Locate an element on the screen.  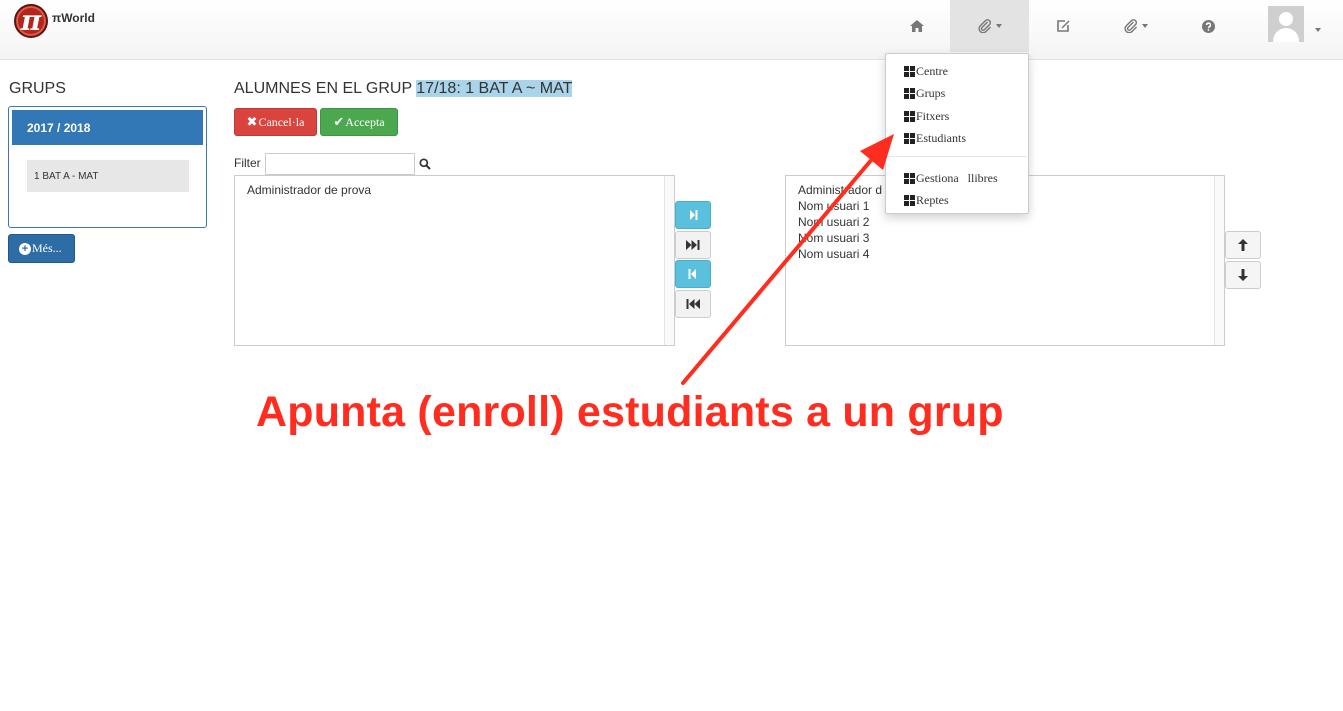
annotation-caption: Apunta (enroll) estudiants a un grup is located at coordinates (630, 412).